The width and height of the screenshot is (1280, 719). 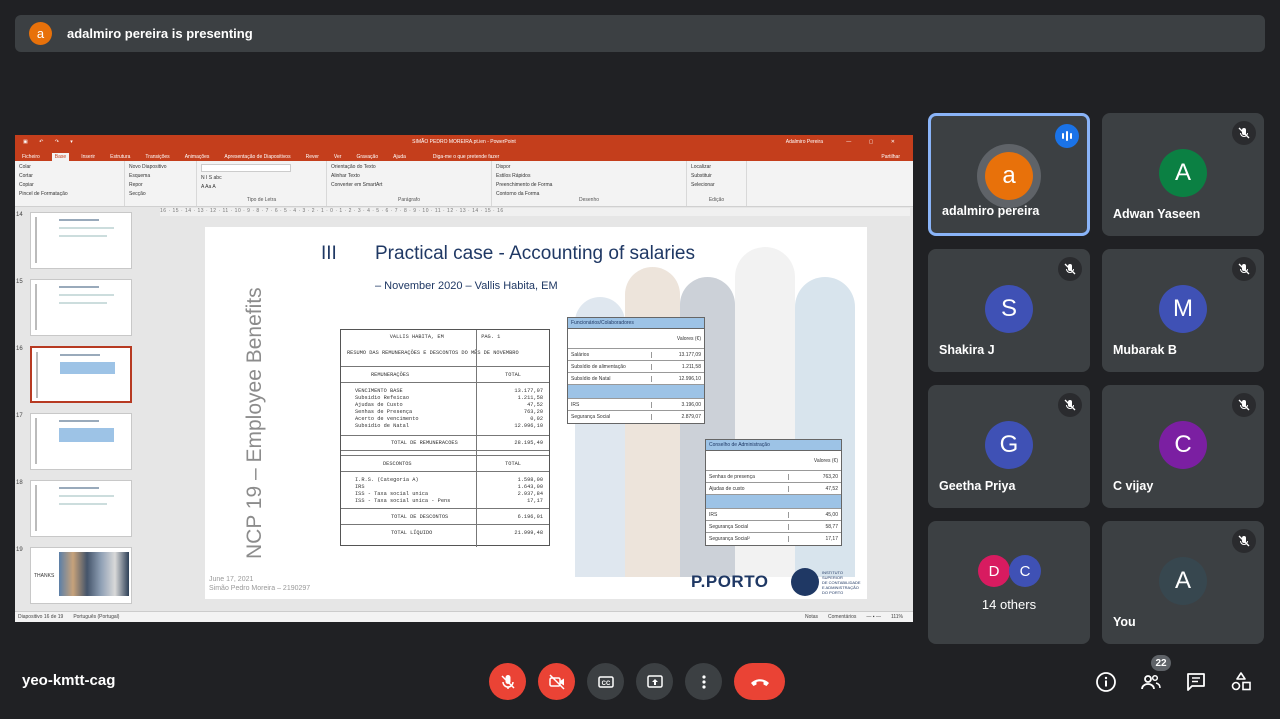 What do you see at coordinates (897, 617) in the screenshot?
I see `zoom-level: 111%` at bounding box center [897, 617].